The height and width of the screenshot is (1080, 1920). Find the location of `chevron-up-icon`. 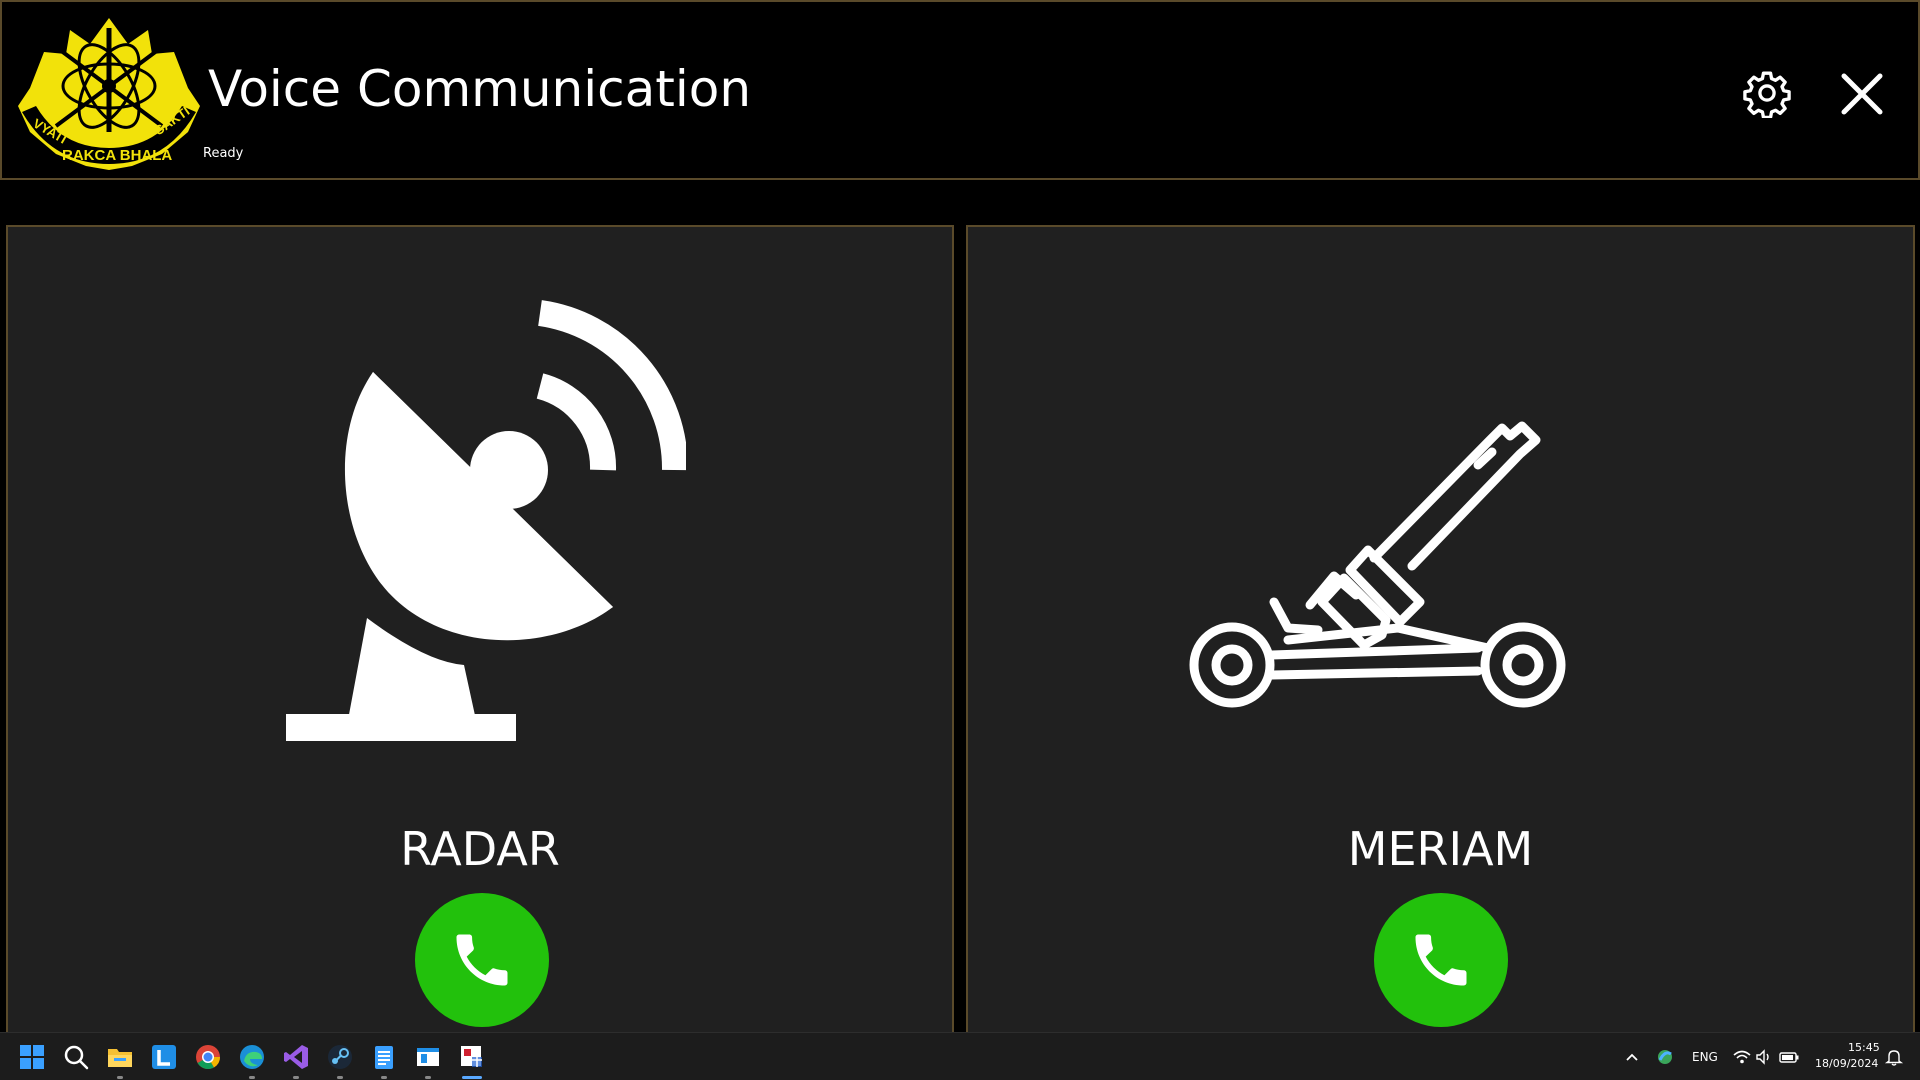

chevron-up-icon is located at coordinates (1632, 1057).